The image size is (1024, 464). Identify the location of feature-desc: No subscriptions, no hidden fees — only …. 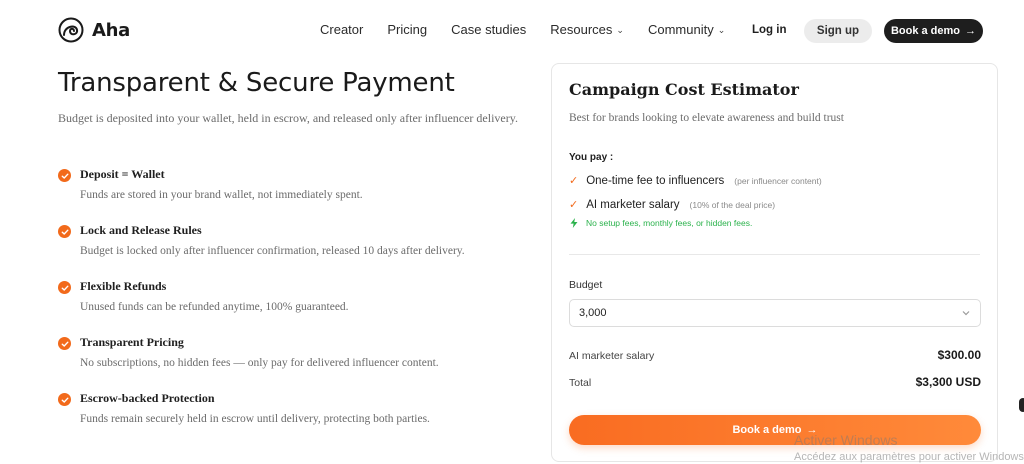
(259, 363).